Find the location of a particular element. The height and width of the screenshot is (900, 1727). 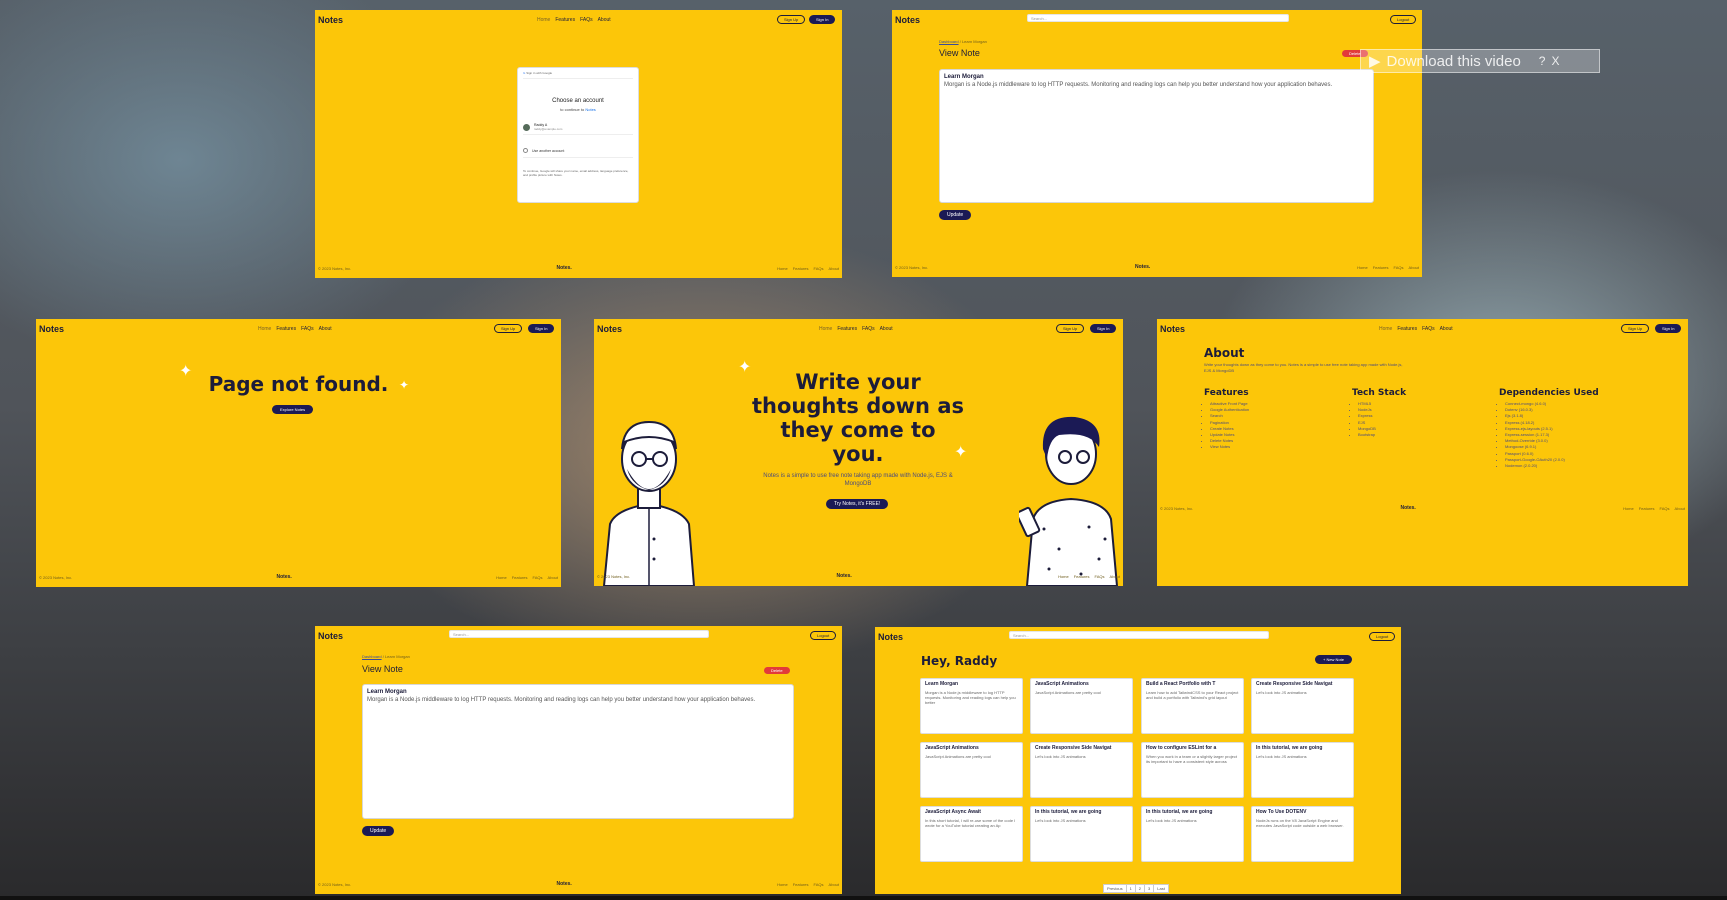

video-progress-bar is located at coordinates (863, 898).